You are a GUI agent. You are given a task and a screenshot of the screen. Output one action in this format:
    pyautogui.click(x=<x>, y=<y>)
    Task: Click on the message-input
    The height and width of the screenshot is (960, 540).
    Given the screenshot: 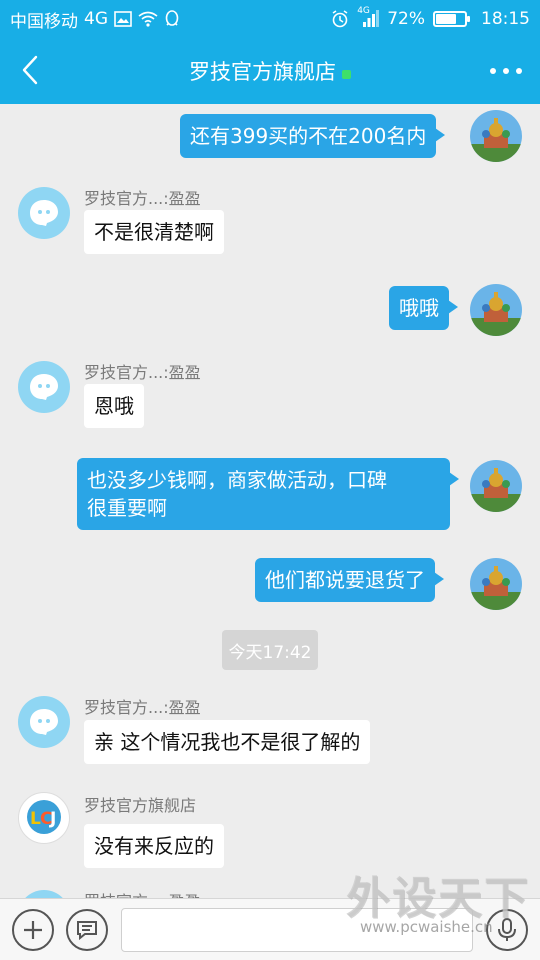 What is the action you would take?
    pyautogui.click(x=297, y=930)
    